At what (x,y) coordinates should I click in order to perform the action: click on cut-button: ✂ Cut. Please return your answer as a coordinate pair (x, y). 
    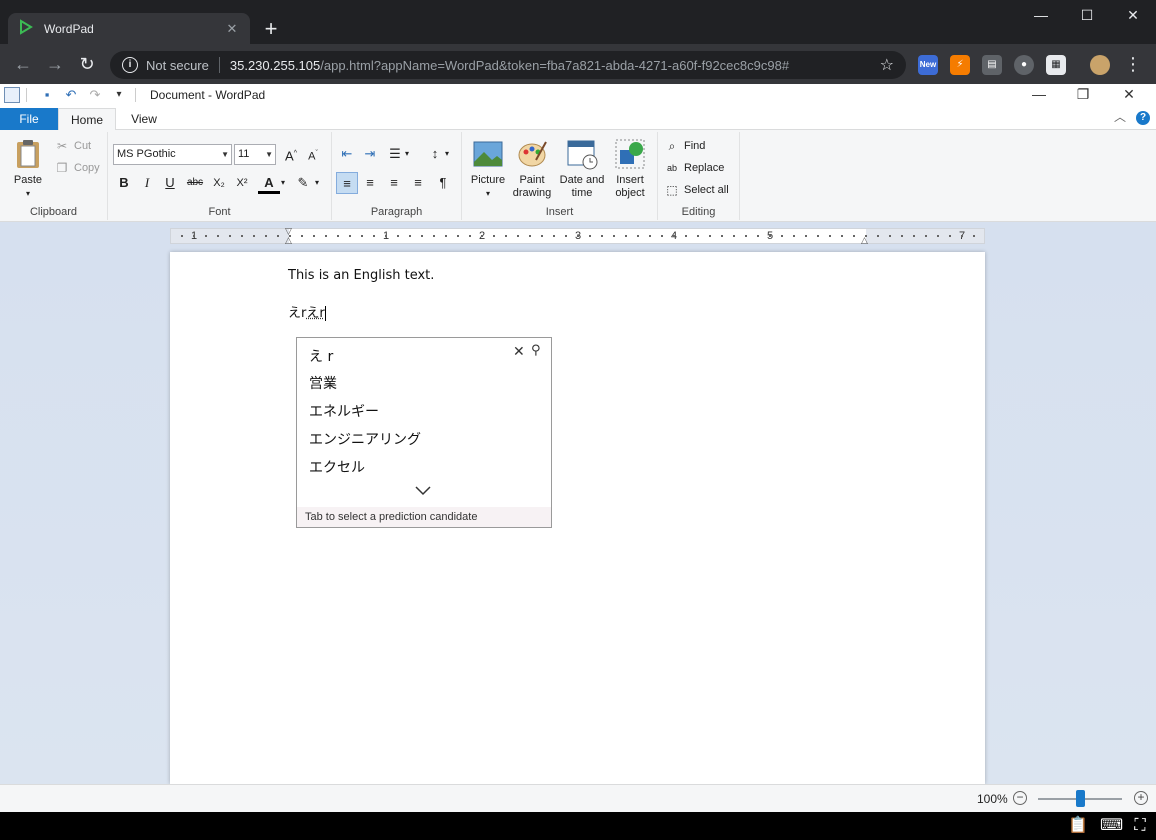
    Looking at the image, I should click on (72, 146).